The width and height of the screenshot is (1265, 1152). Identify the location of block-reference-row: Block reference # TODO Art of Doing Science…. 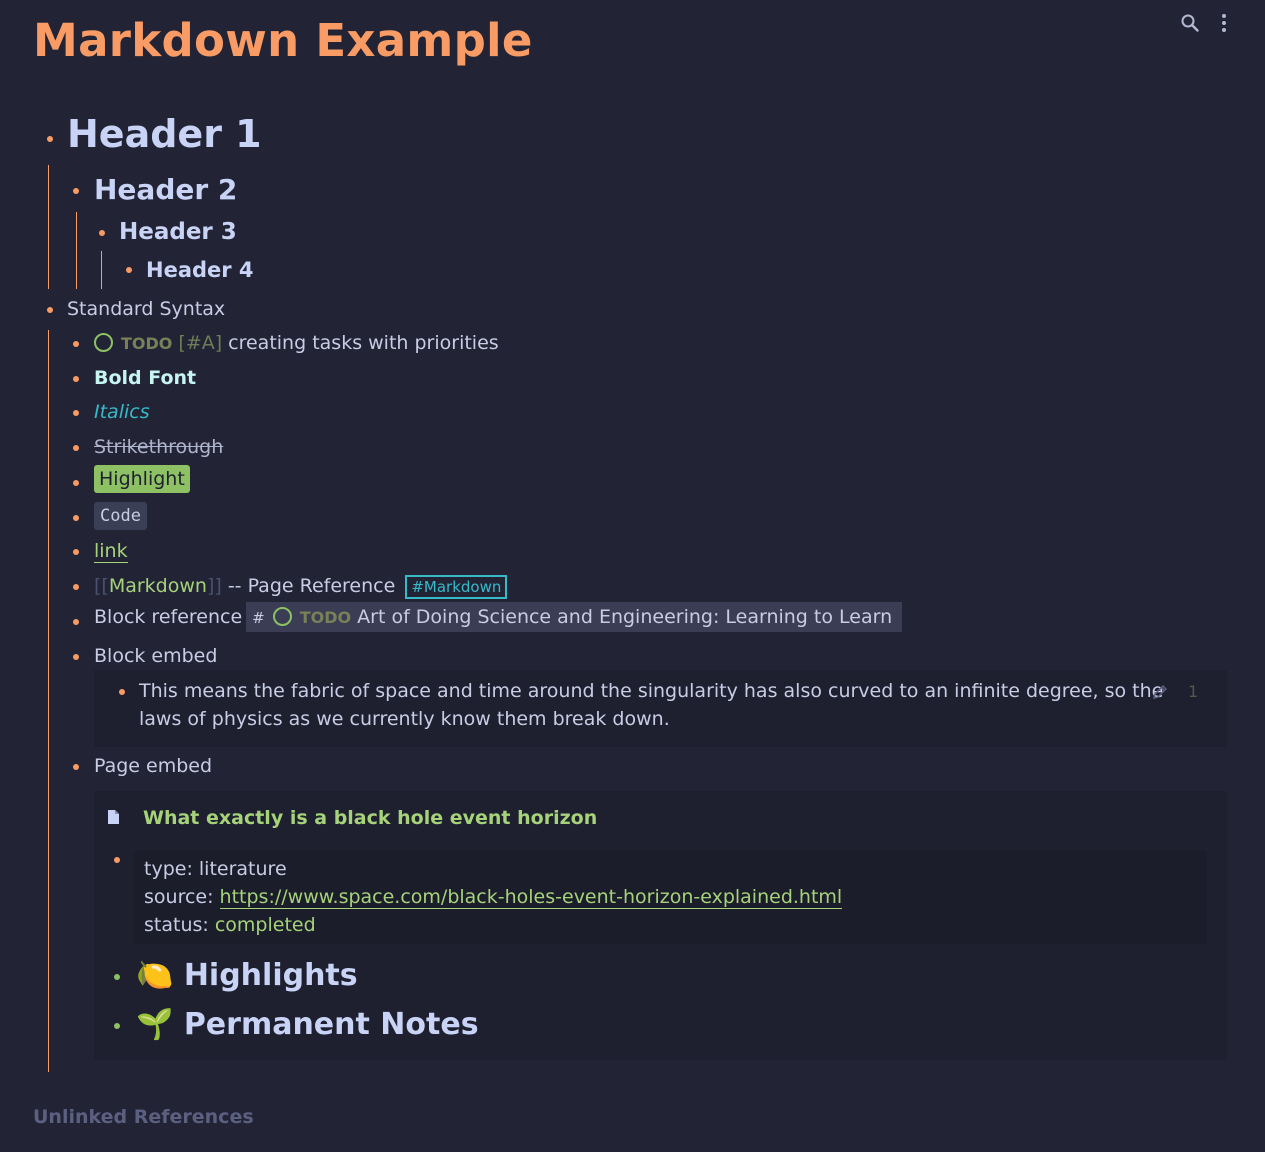
(498, 617).